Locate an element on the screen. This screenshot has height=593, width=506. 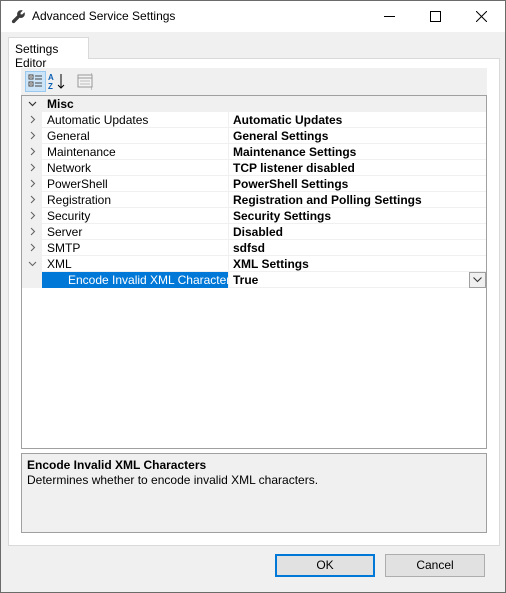
property-value: Maintenance Settings is located at coordinates (294, 152).